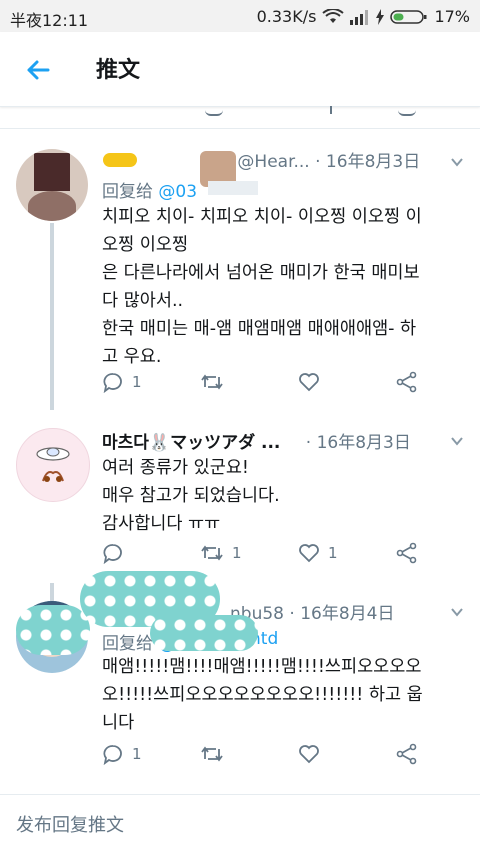 This screenshot has height=853, width=480. What do you see at coordinates (118, 70) in the screenshot?
I see `page-title: 推文` at bounding box center [118, 70].